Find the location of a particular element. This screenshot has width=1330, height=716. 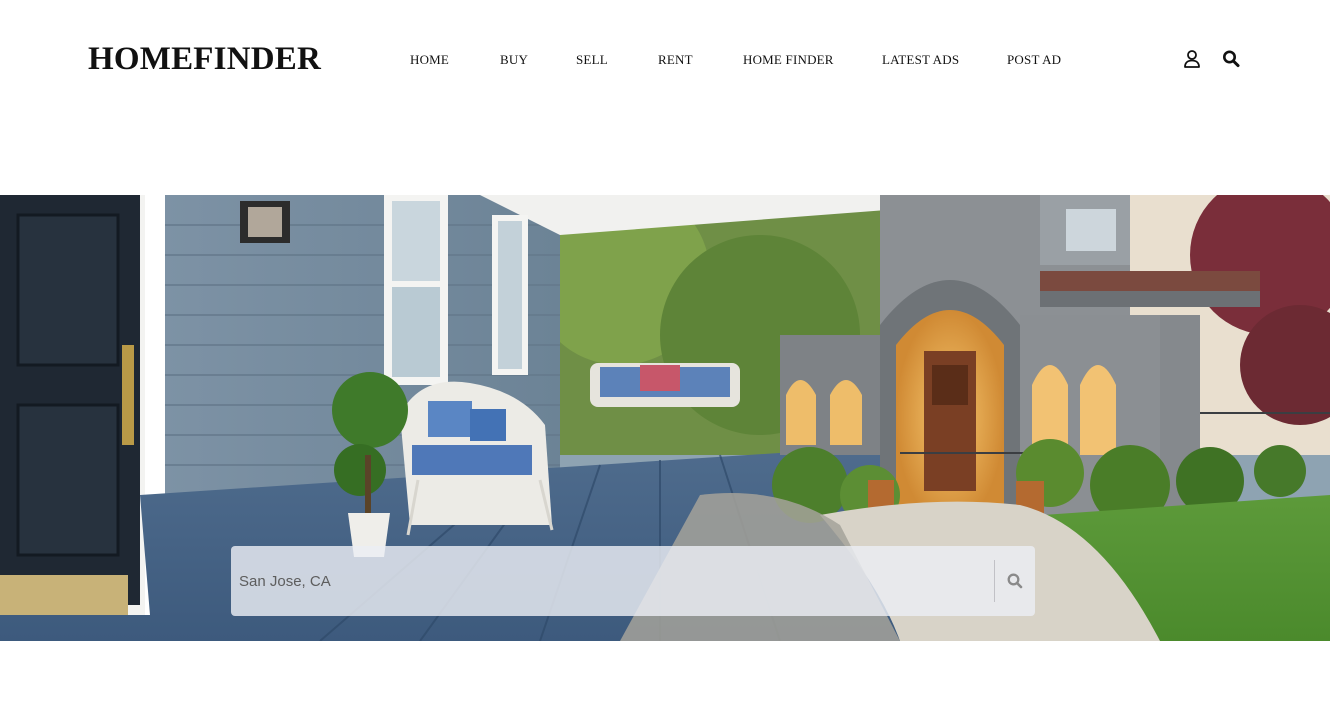

search-submit-button is located at coordinates (1015, 581).